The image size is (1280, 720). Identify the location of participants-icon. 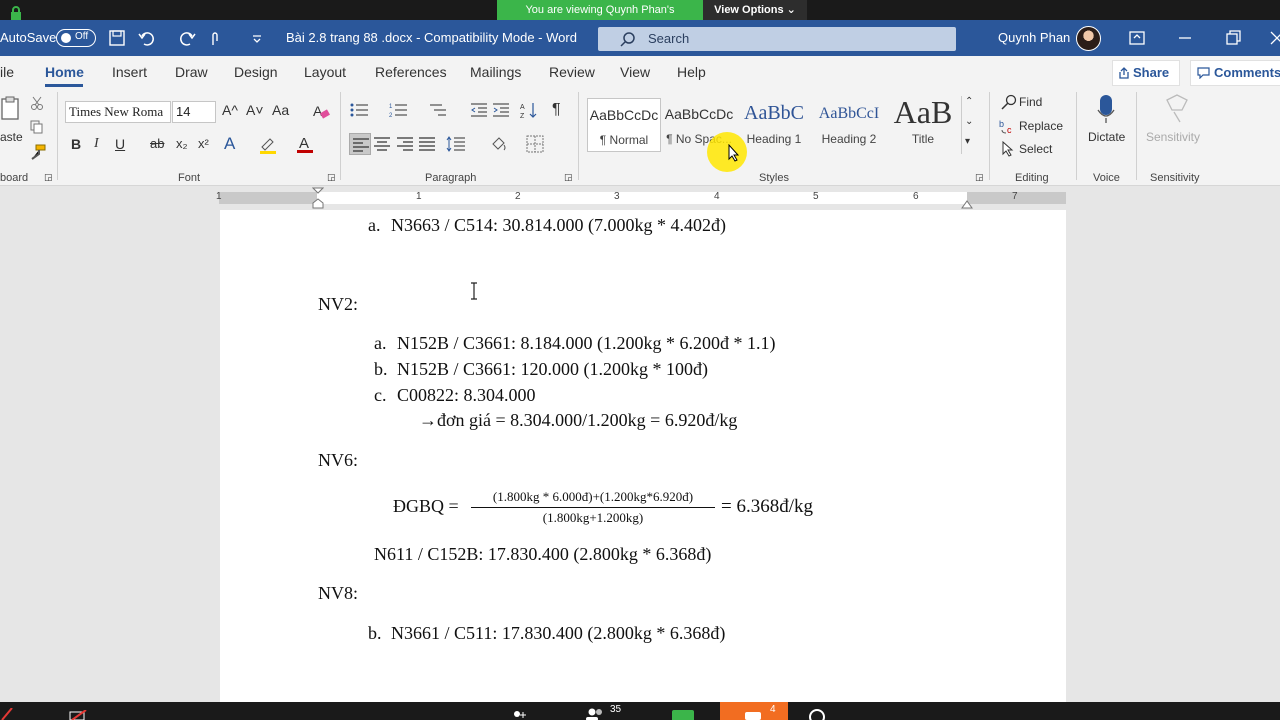
(595, 714).